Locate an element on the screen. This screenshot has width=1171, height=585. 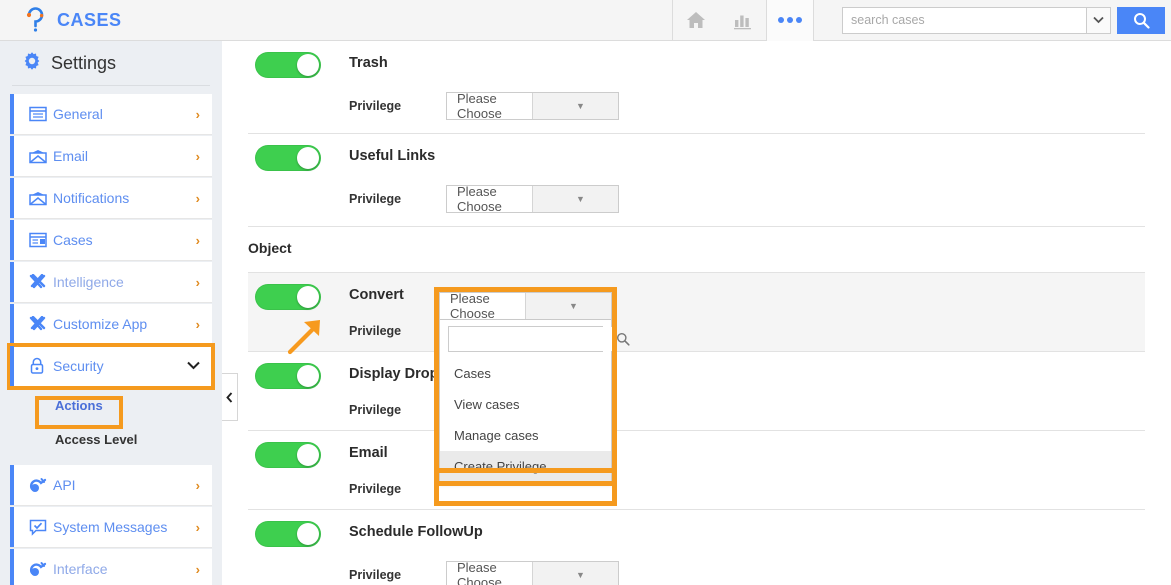
envelope-icon is located at coordinates (41, 198).